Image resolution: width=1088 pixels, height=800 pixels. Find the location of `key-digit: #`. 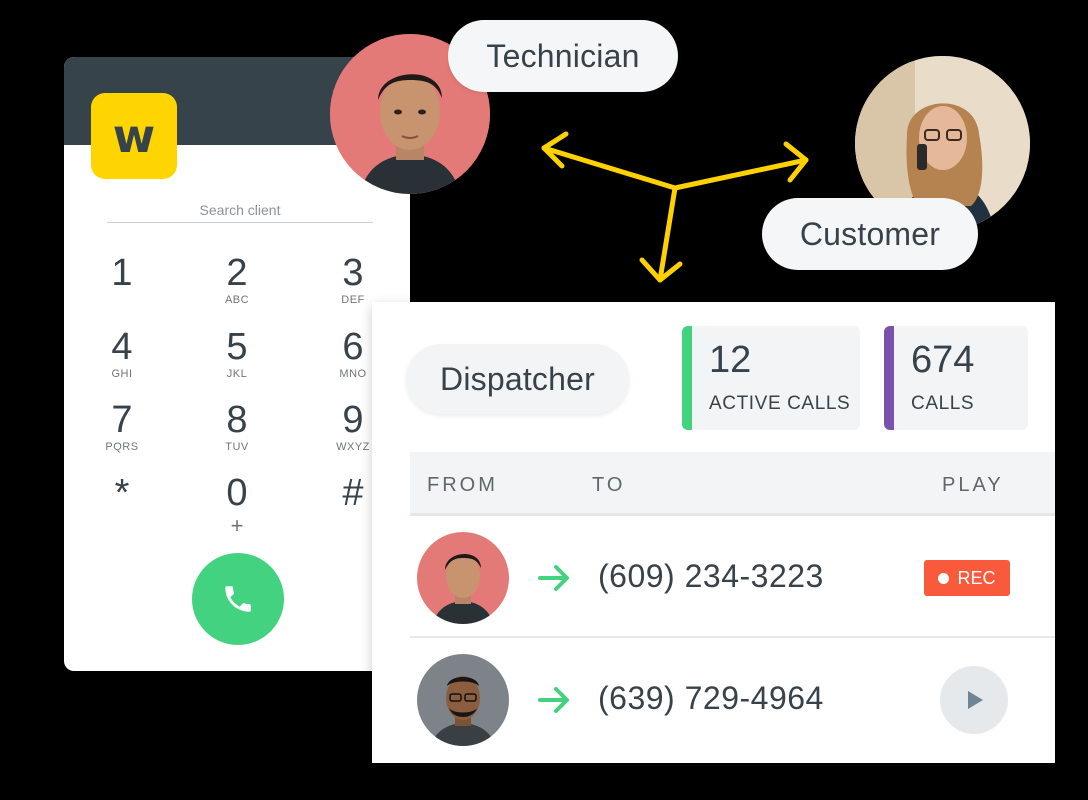

key-digit: # is located at coordinates (353, 493).